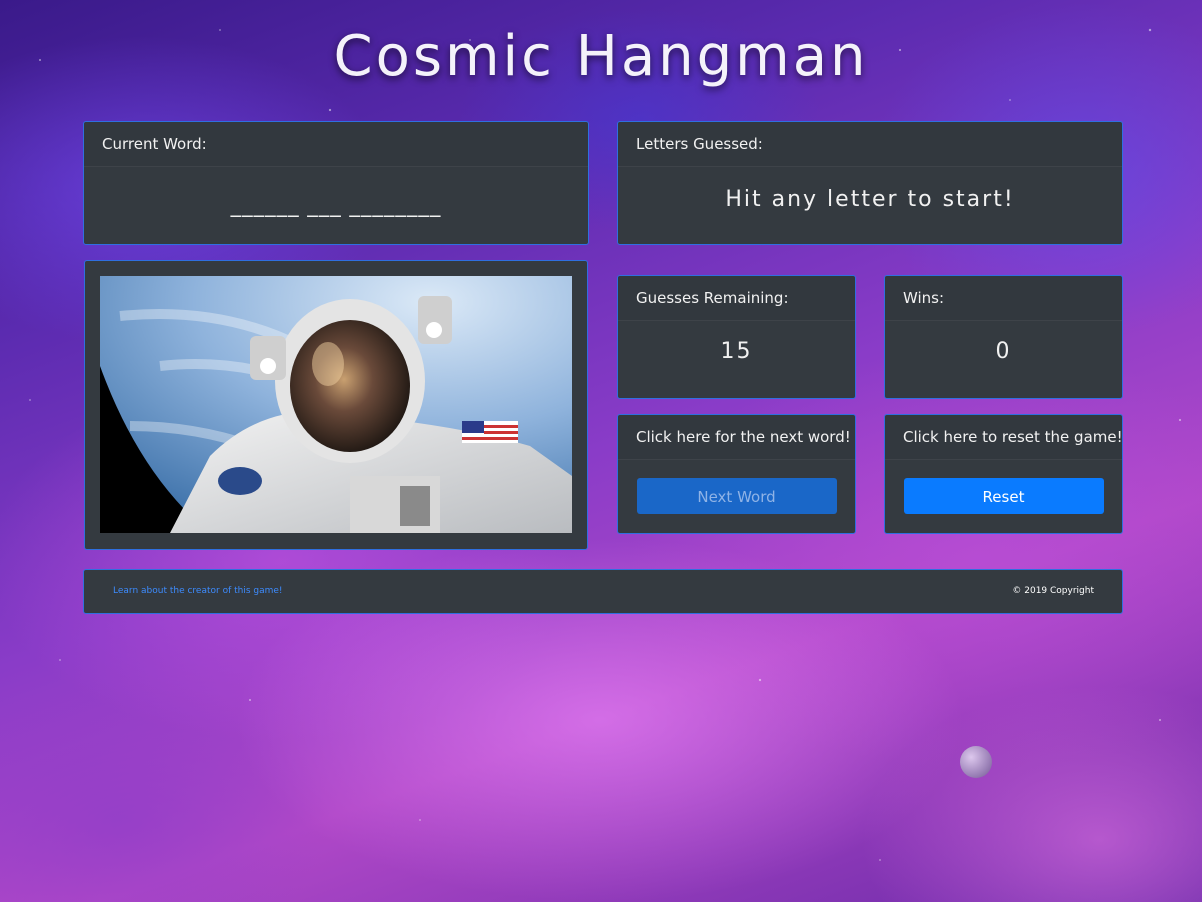  Describe the element at coordinates (336, 144) in the screenshot. I see `current-word-header: Current Word:` at that location.